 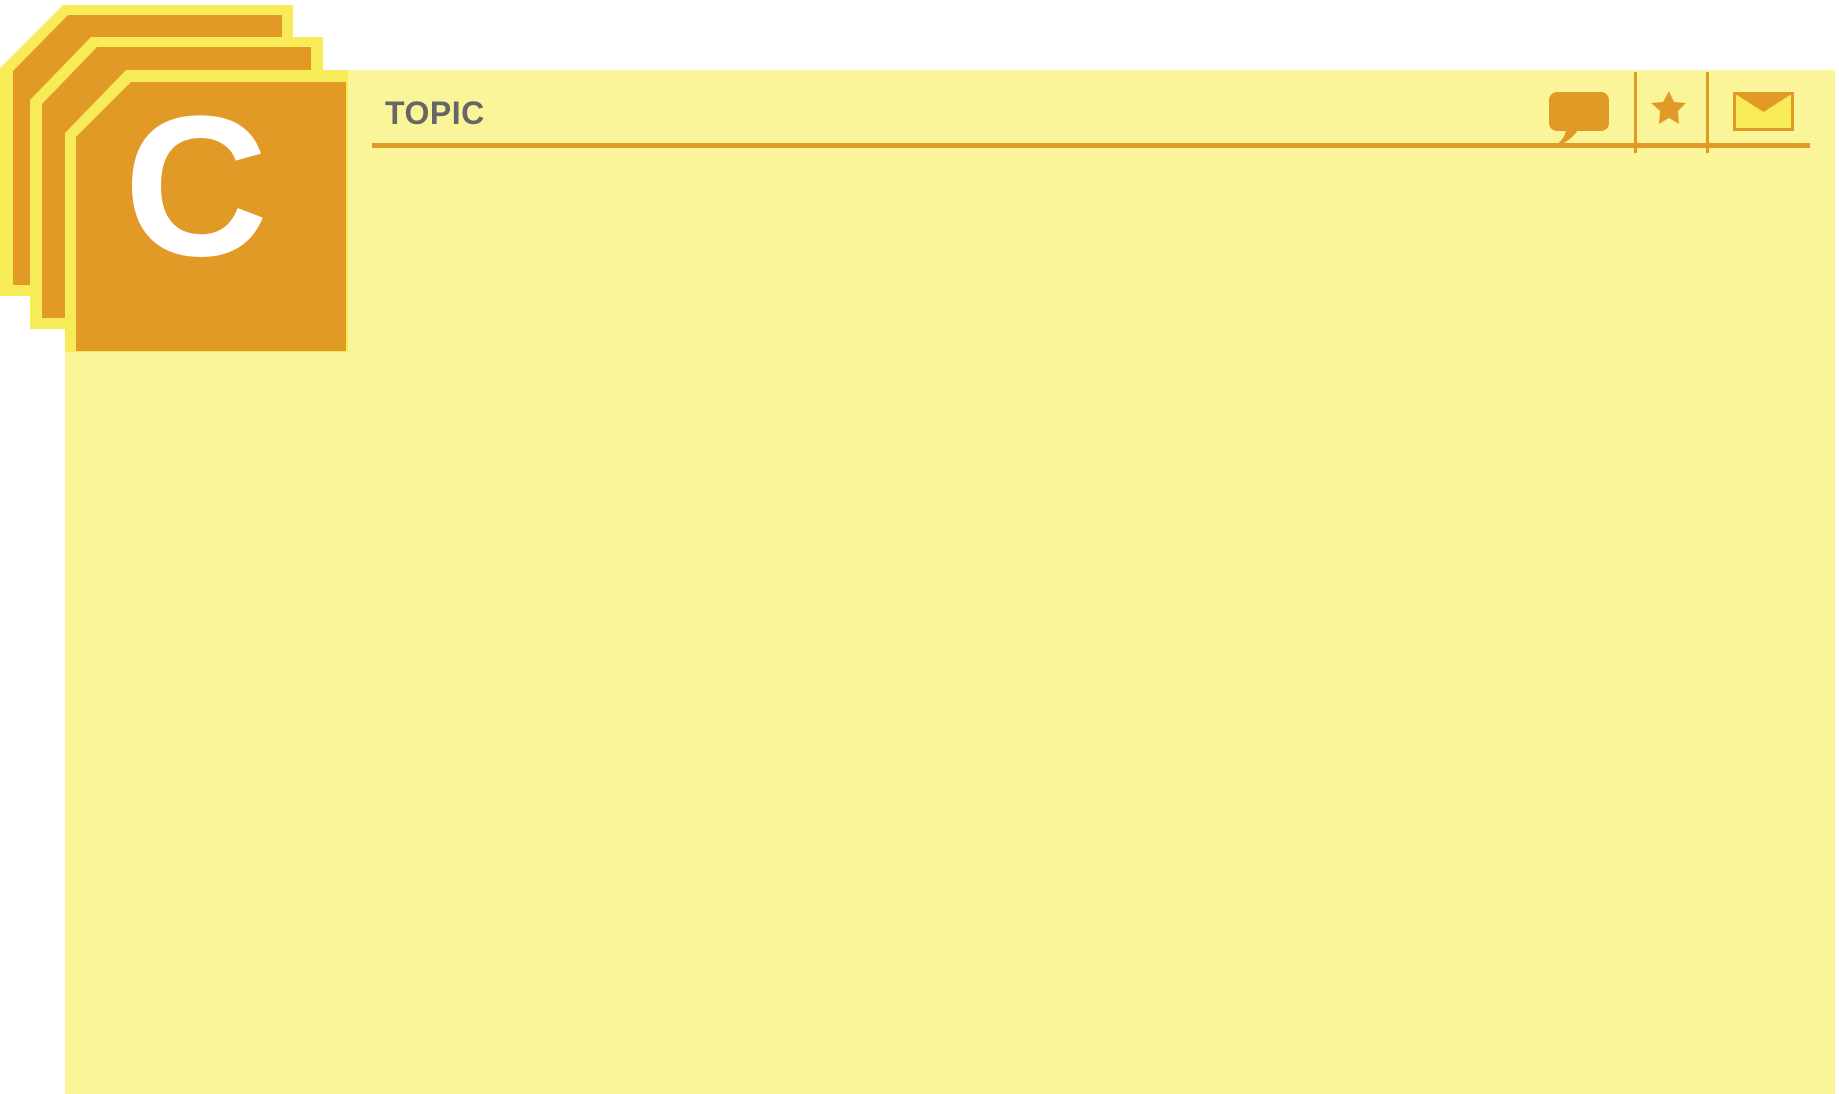 What do you see at coordinates (1669, 110) in the screenshot?
I see `star-icon` at bounding box center [1669, 110].